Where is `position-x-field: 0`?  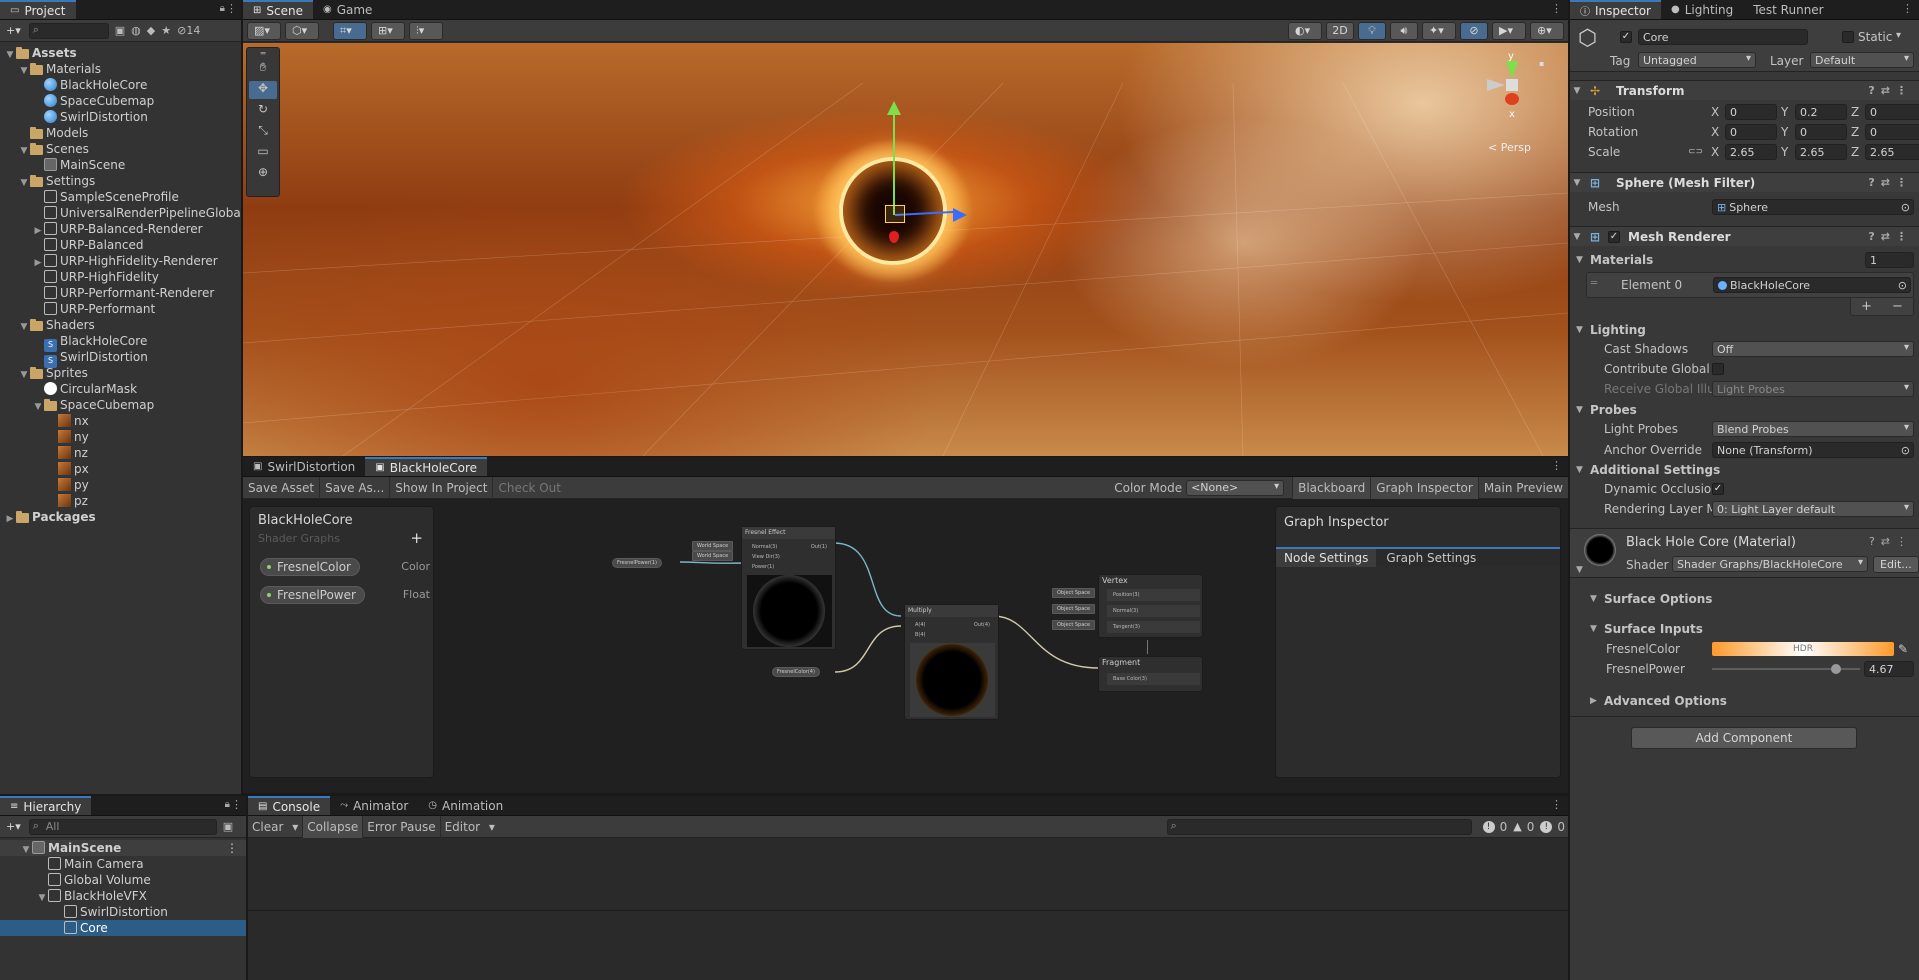 position-x-field: 0 is located at coordinates (1751, 112).